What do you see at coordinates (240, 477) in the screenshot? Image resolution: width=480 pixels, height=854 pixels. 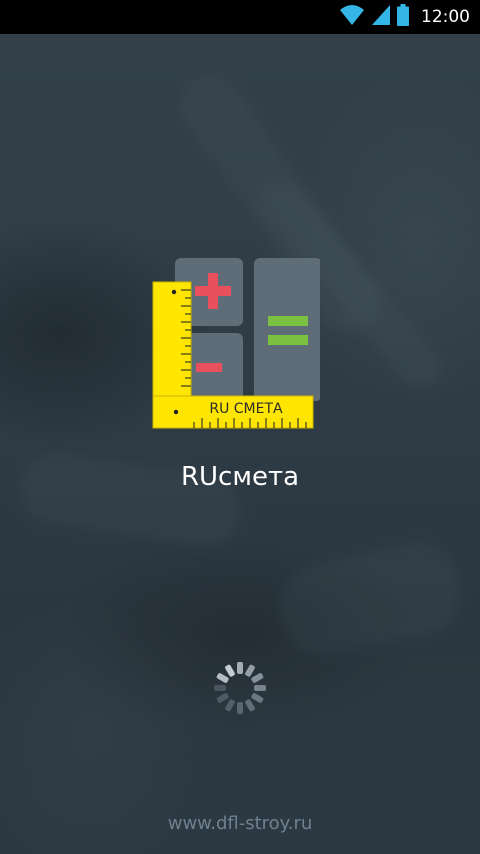 I see `app-name: RUсмета` at bounding box center [240, 477].